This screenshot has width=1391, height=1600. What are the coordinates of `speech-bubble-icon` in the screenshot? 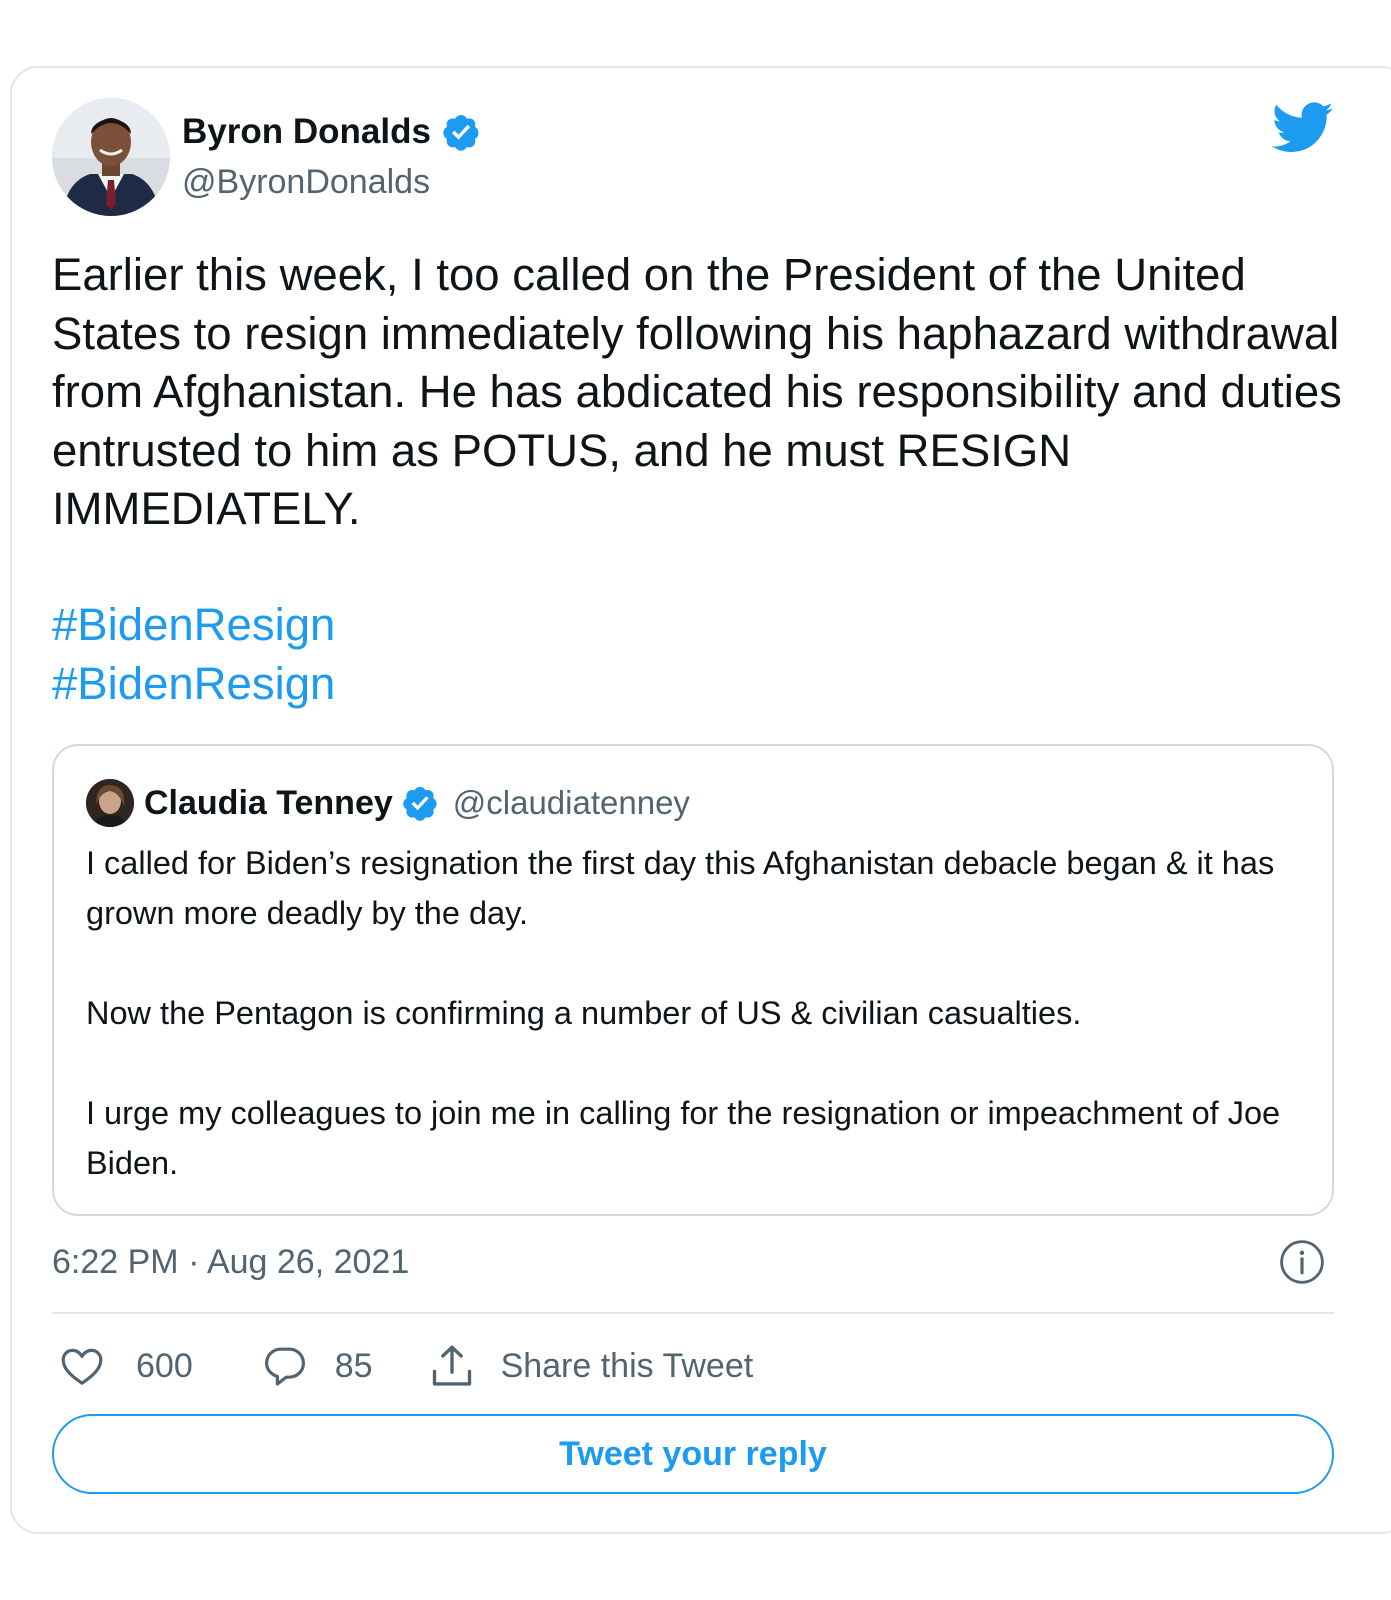 It's located at (284, 1366).